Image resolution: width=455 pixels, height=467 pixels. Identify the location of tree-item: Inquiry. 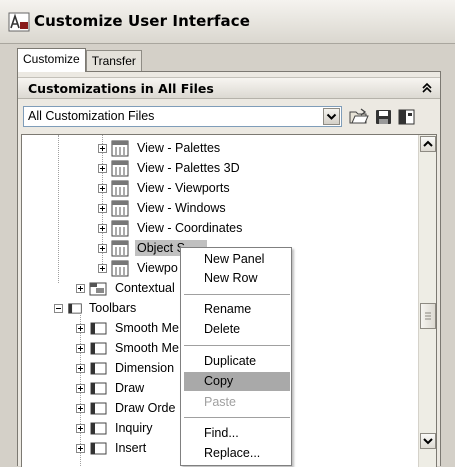
(115, 428).